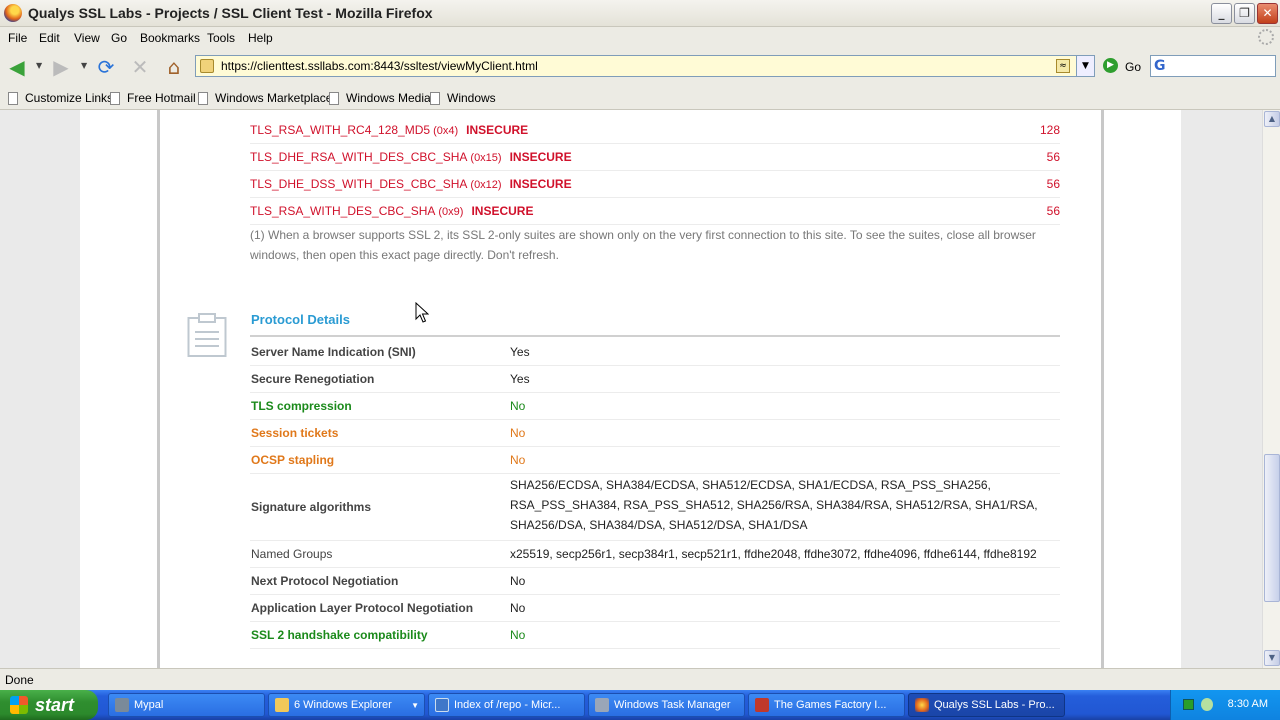  Describe the element at coordinates (106, 67) in the screenshot. I see `reload-icon: ⟳` at that location.